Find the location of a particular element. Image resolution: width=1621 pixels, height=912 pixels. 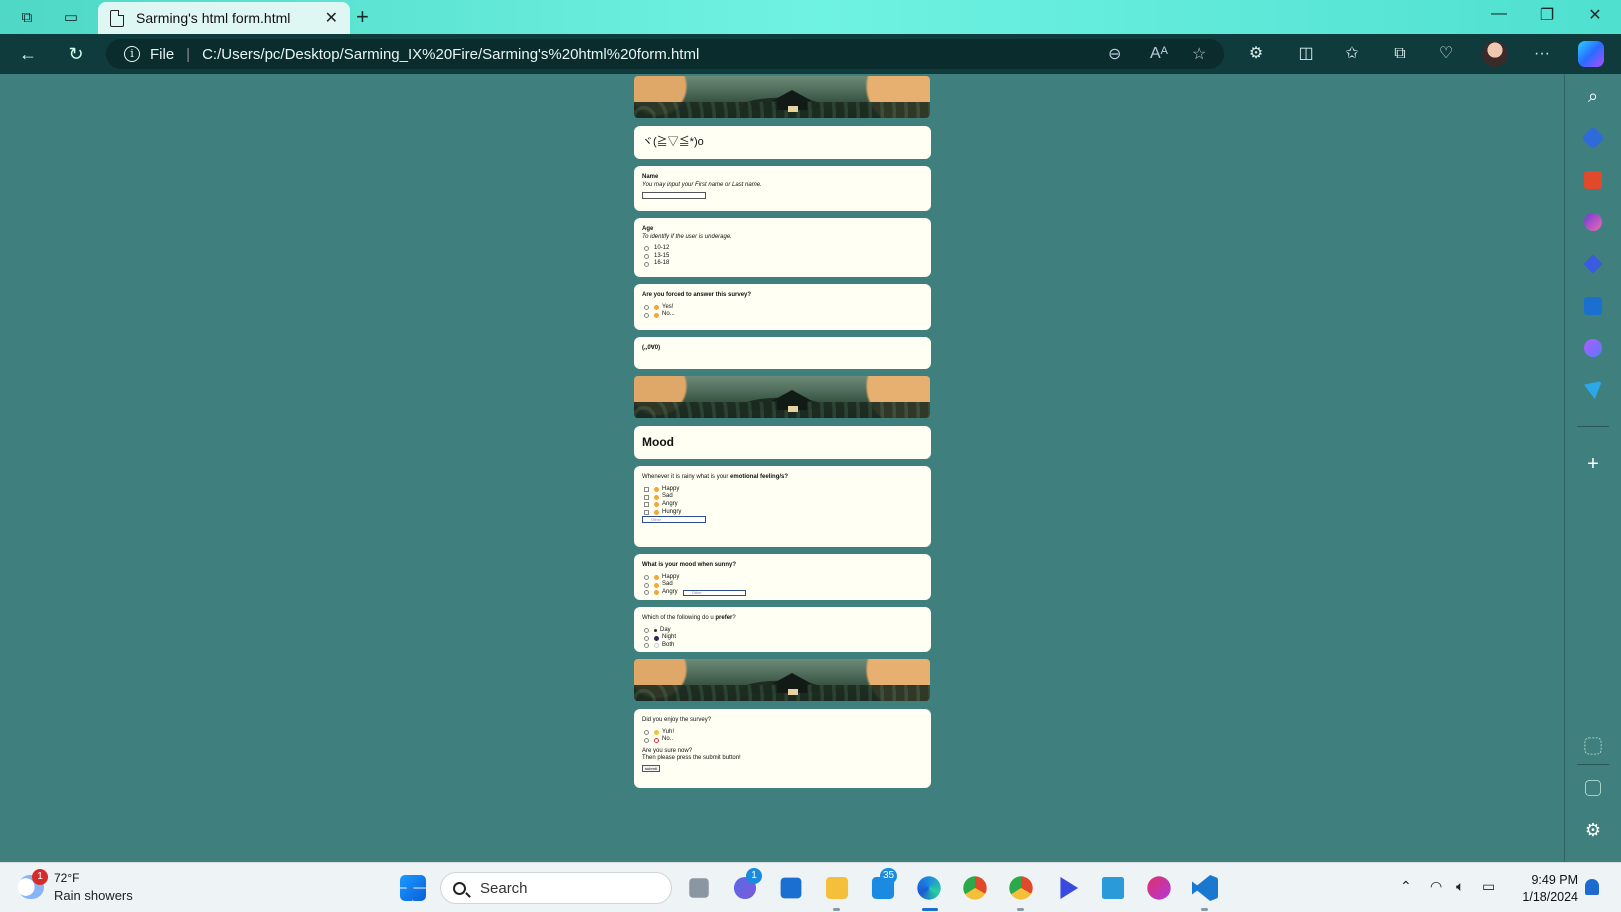

battery-icon: ▭ is located at coordinates (1488, 886).